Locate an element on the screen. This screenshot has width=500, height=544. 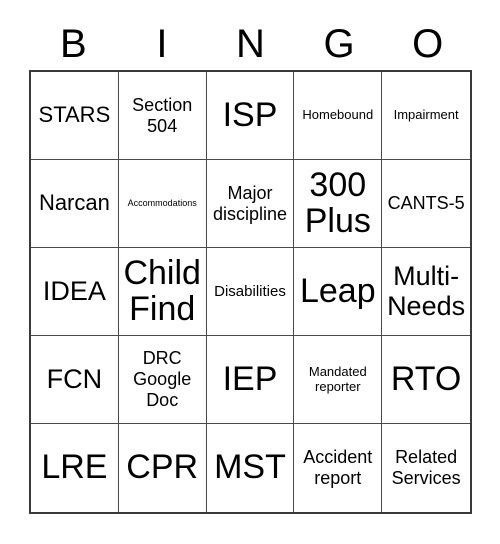
bingo-cell-label: DRC Google Doc is located at coordinates (162, 379).